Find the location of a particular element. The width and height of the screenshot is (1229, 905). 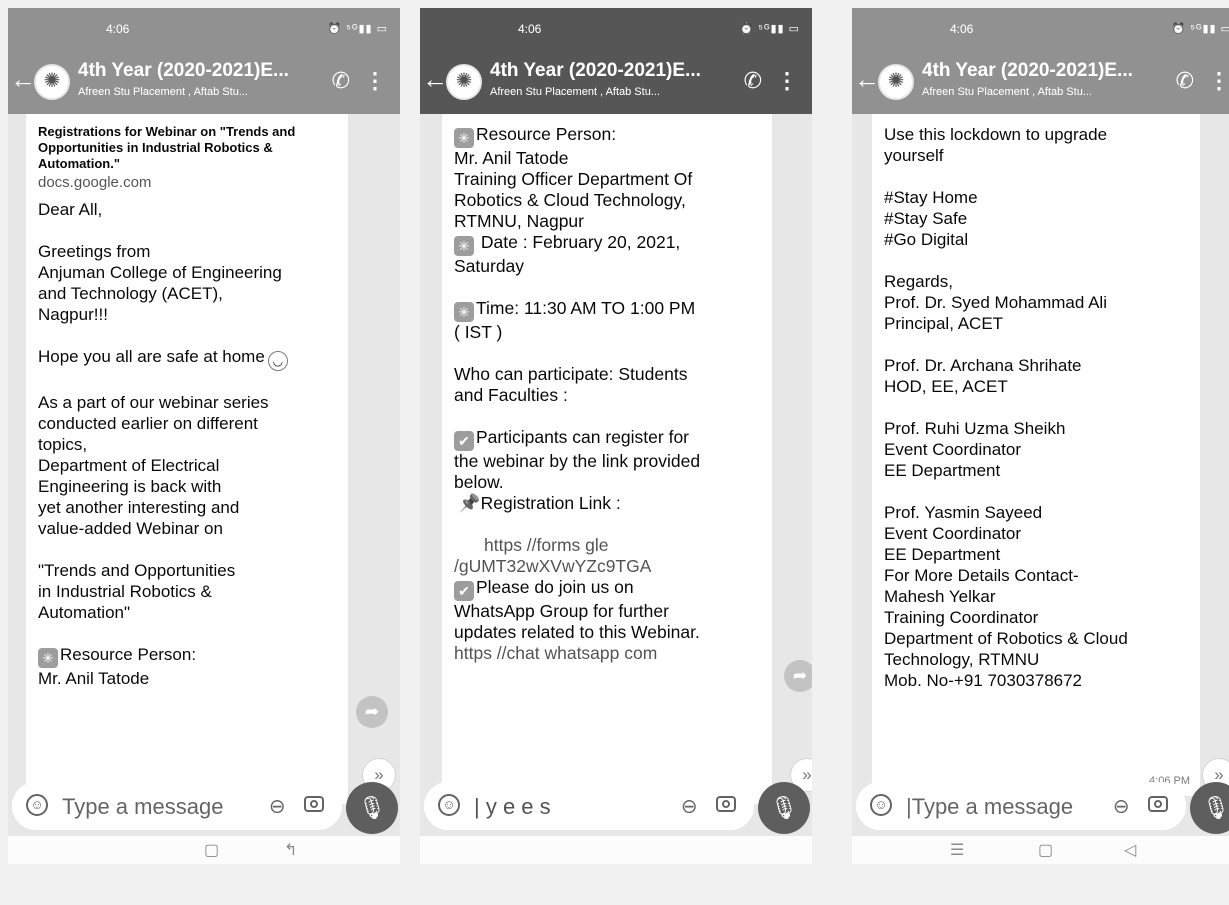

resource-label: Resource Person: is located at coordinates (128, 654).